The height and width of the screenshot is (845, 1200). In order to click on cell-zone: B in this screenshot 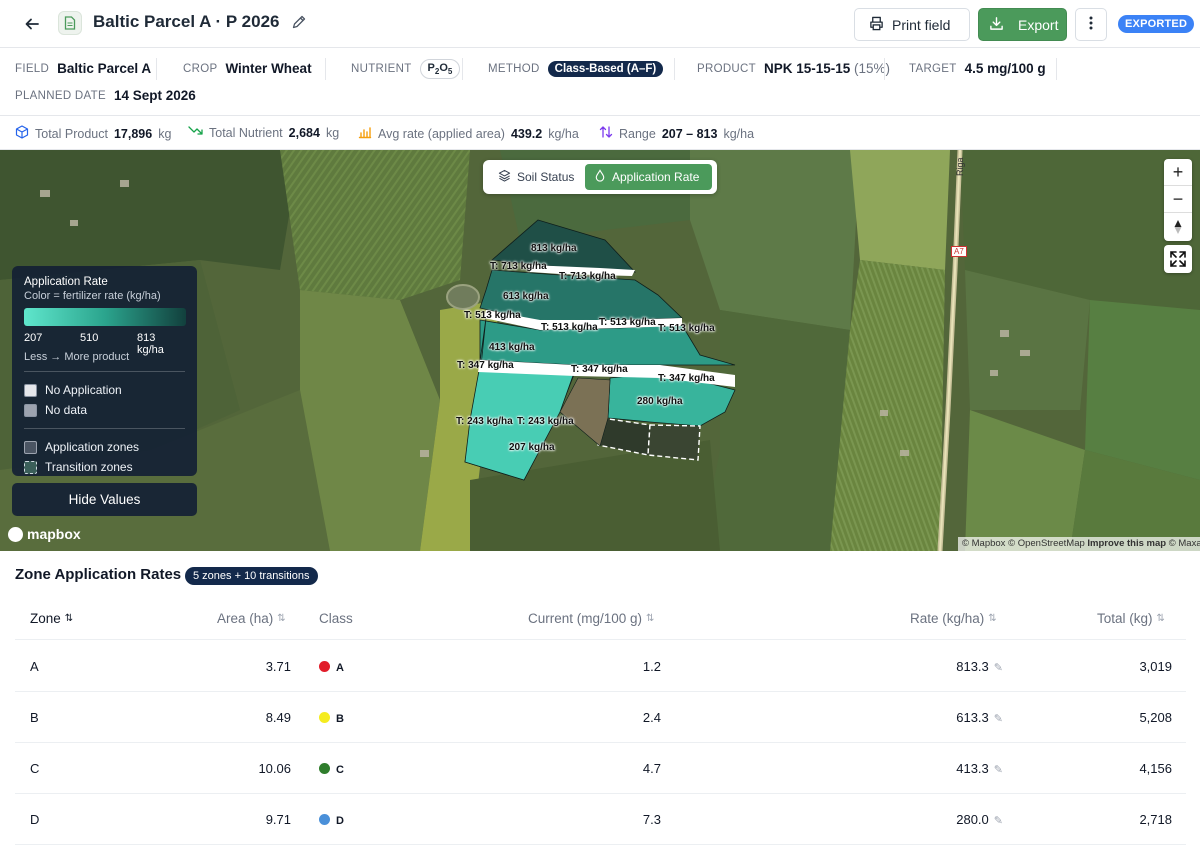, I will do `click(34, 717)`.